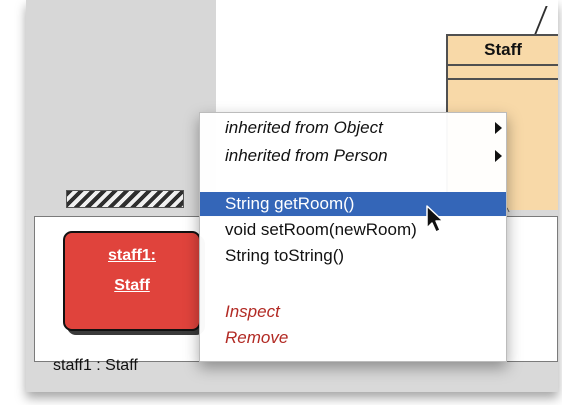 This screenshot has height=405, width=562. Describe the element at coordinates (306, 155) in the screenshot. I see `menu-item-label: inherited from Person` at that location.